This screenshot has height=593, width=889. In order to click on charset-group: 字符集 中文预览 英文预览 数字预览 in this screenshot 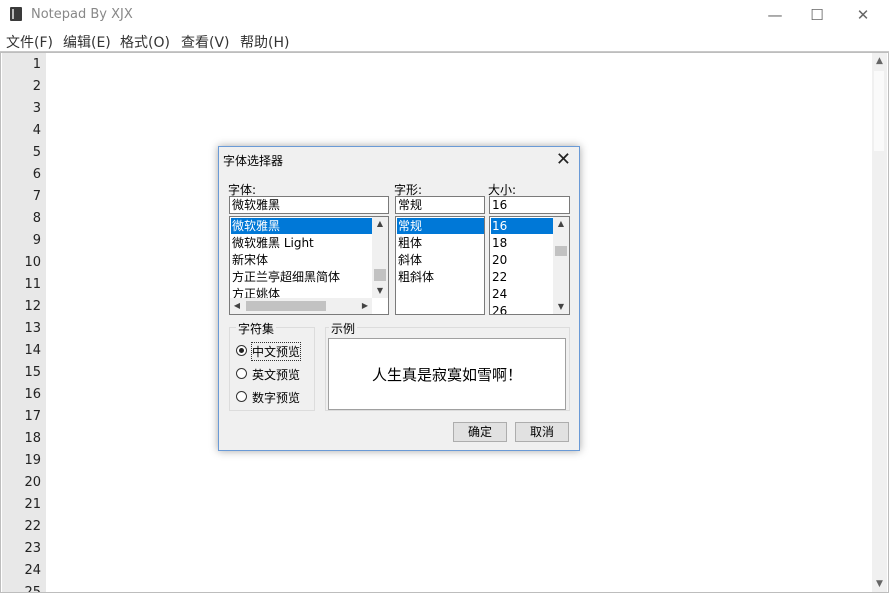, I will do `click(272, 365)`.